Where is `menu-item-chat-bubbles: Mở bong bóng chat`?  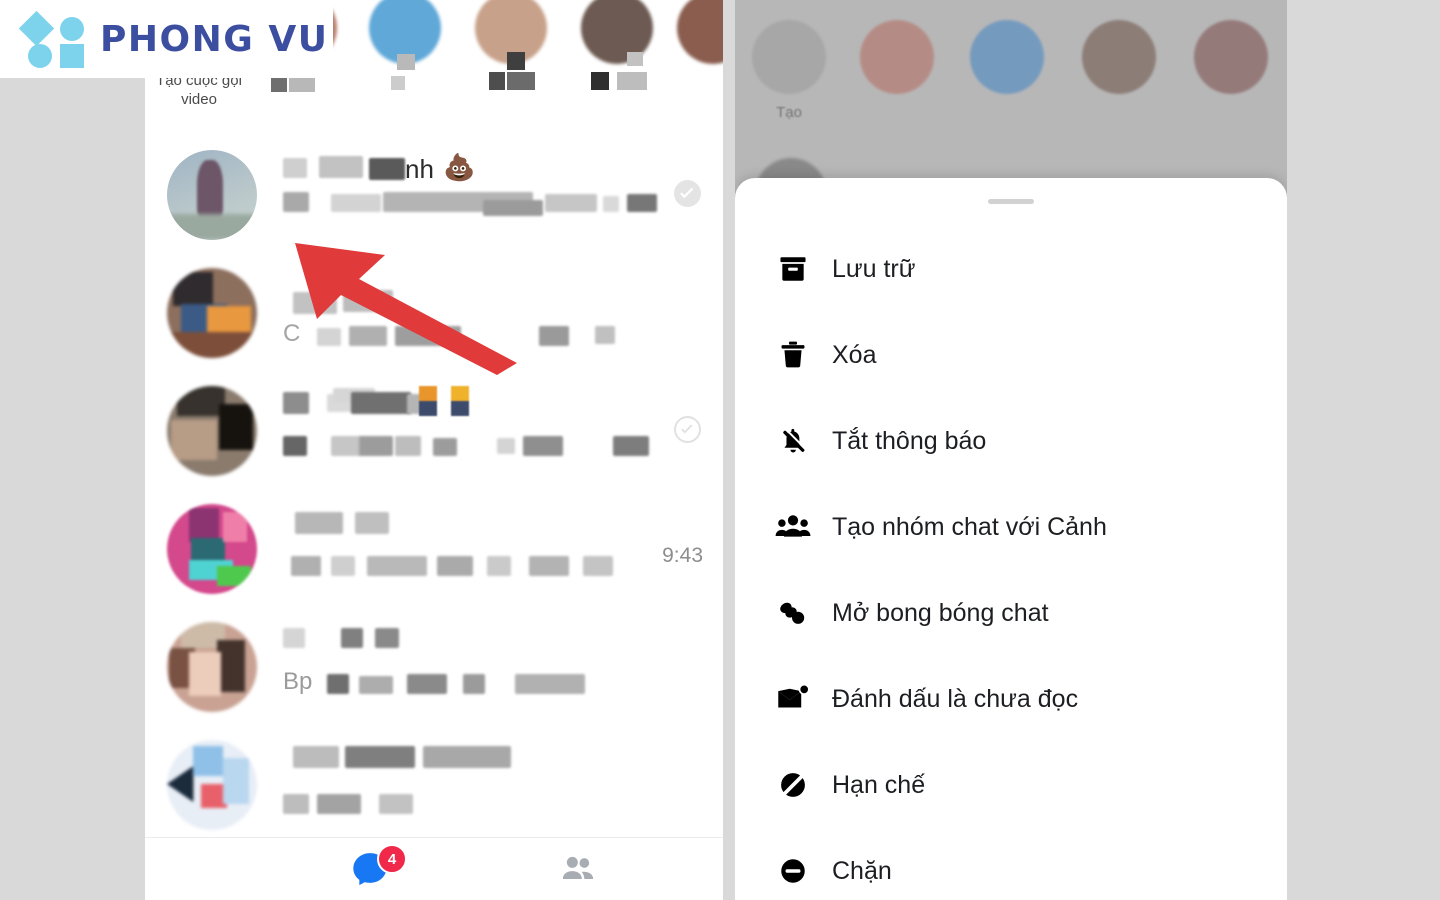
menu-item-chat-bubbles: Mở bong bóng chat is located at coordinates (1011, 613).